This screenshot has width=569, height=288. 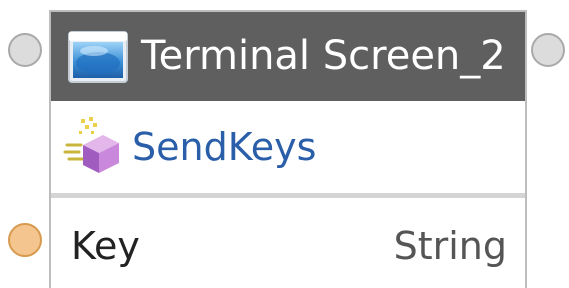 I want to click on output-connector-port, so click(x=548, y=50).